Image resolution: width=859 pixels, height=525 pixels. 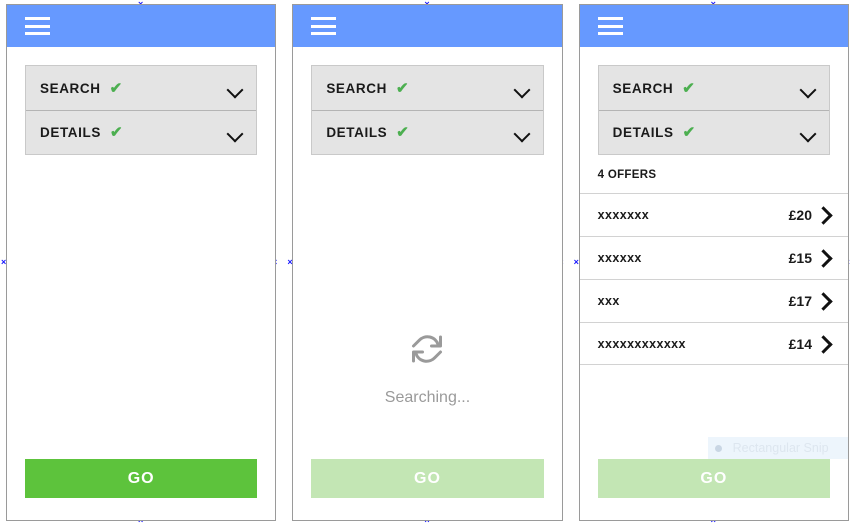 I want to click on offer-name: xxxxxxx, so click(x=623, y=215).